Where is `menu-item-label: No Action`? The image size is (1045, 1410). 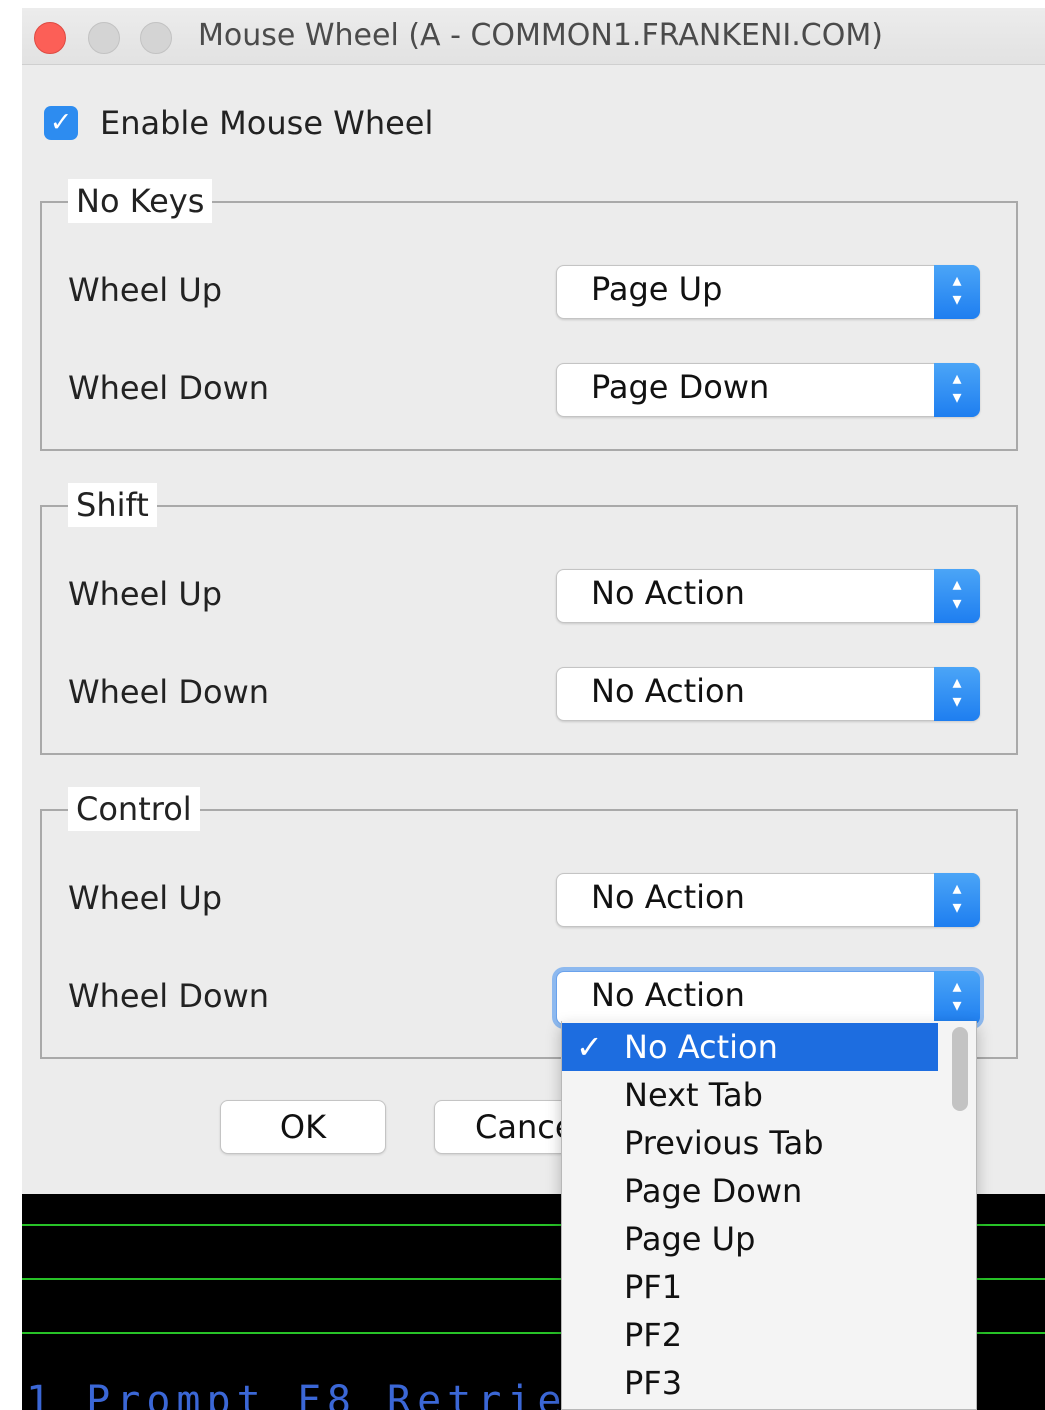
menu-item-label: No Action is located at coordinates (701, 1047).